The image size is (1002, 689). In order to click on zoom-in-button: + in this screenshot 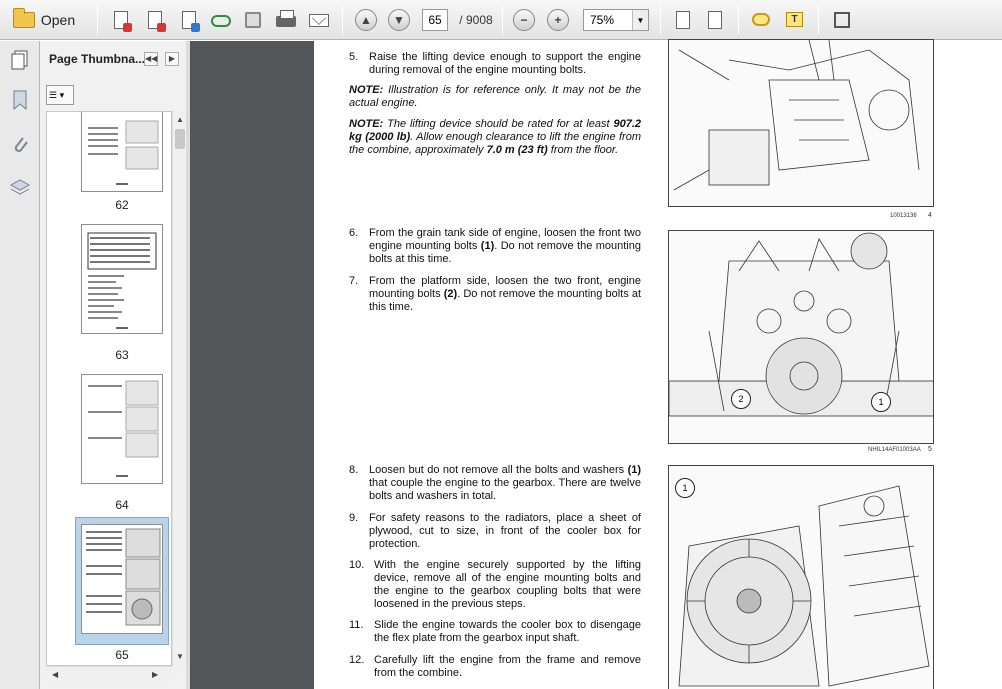, I will do `click(558, 20)`.